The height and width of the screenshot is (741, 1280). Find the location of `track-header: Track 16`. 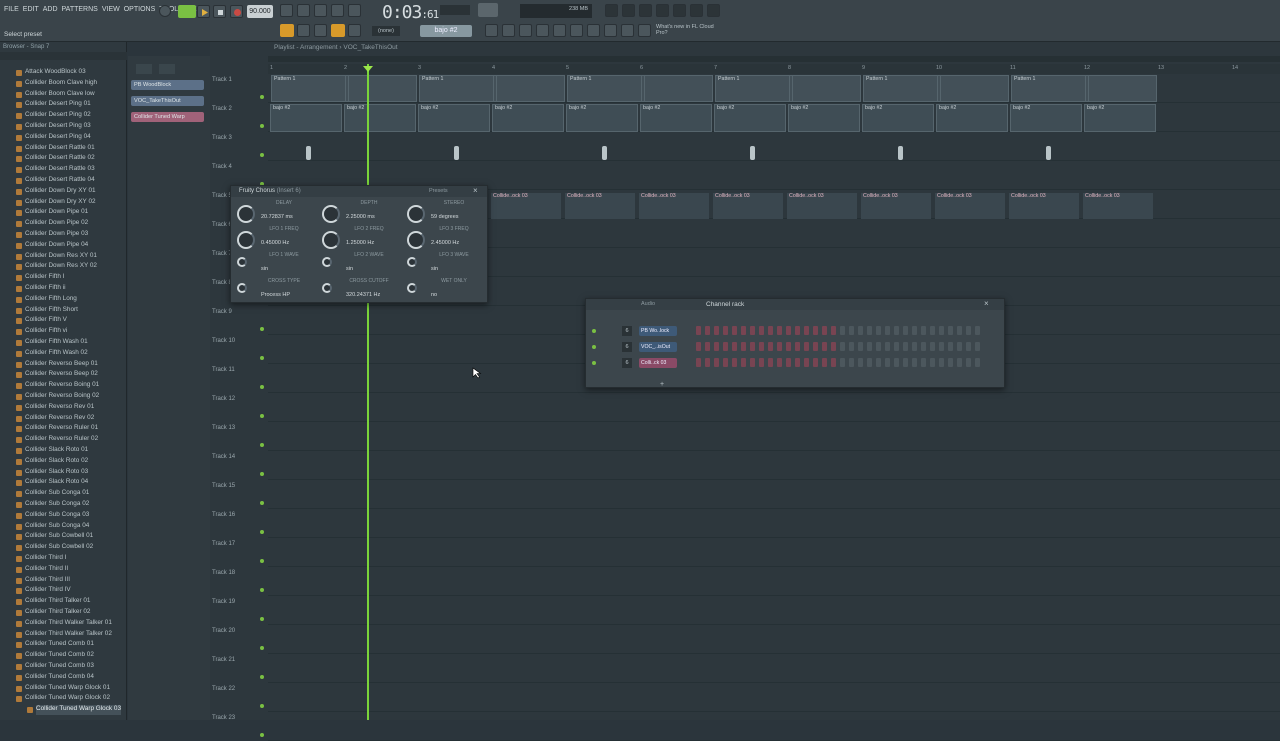

track-header: Track 16 is located at coordinates (238, 525).